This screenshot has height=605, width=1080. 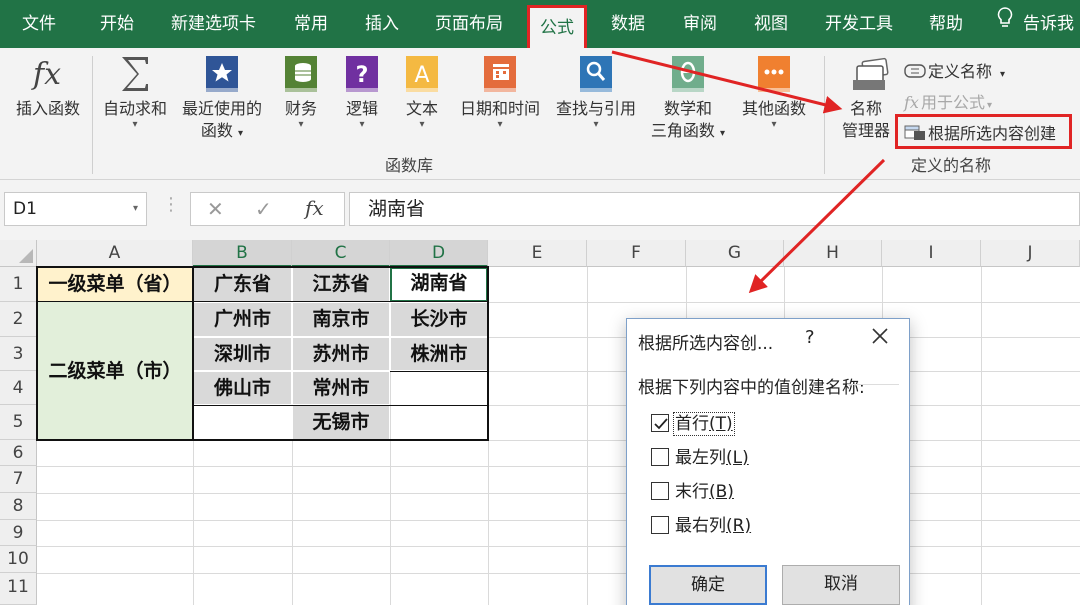 What do you see at coordinates (773, 108) in the screenshot?
I see `more-functions-label: 其他函数` at bounding box center [773, 108].